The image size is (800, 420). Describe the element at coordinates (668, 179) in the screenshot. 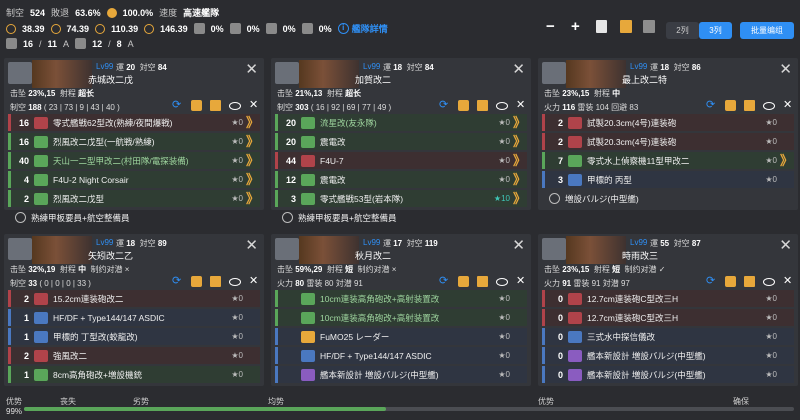

I see `equipment-slot: 3 甲標的 丙型 ★0` at that location.